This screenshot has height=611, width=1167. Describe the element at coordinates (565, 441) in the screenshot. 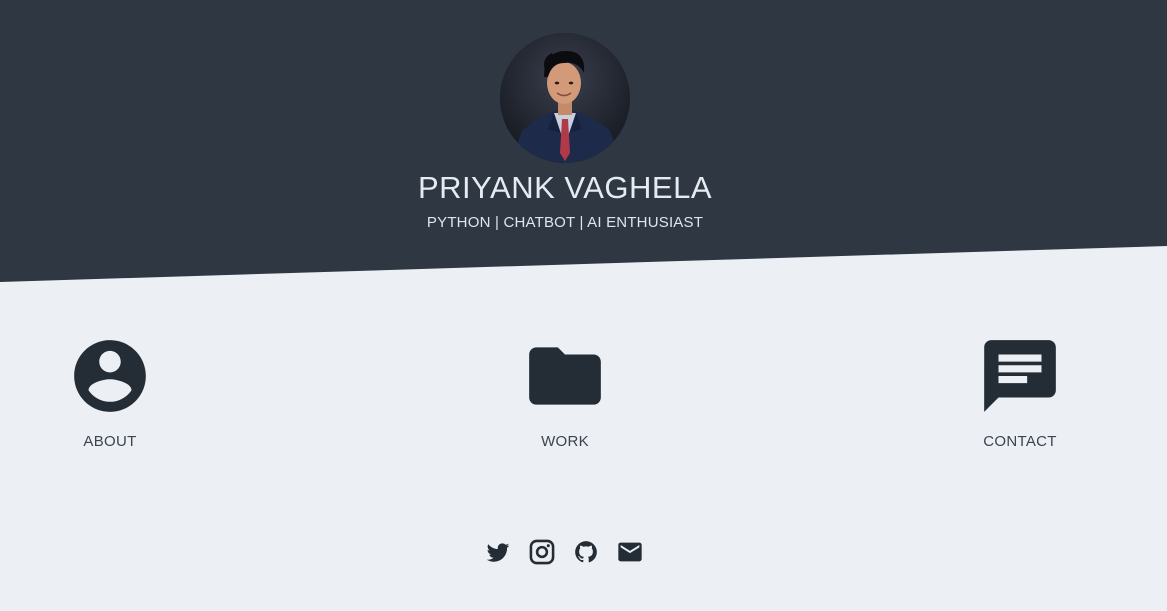

I see `nav-work-label: WORK` at that location.